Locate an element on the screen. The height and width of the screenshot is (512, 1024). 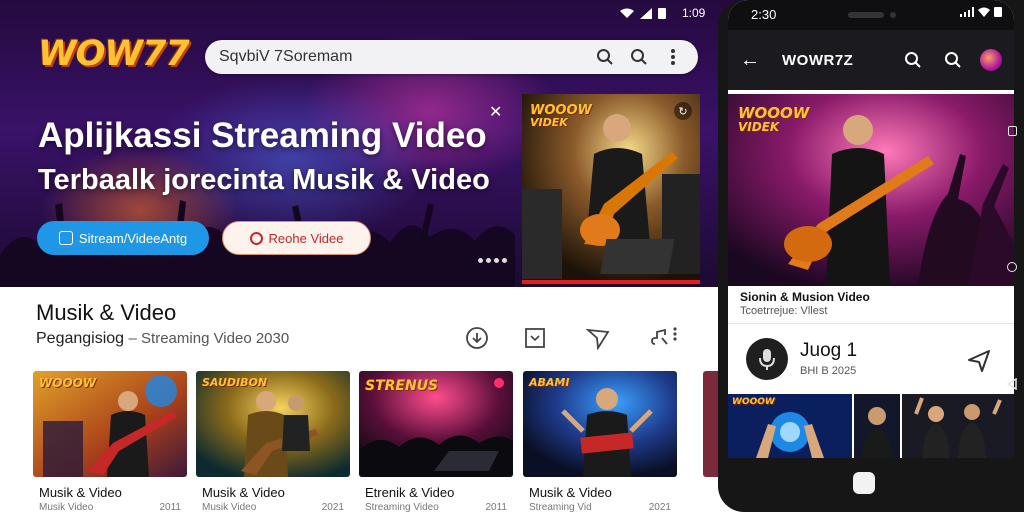
phone-thumbnail-logo: WOOOW is located at coordinates (753, 402).